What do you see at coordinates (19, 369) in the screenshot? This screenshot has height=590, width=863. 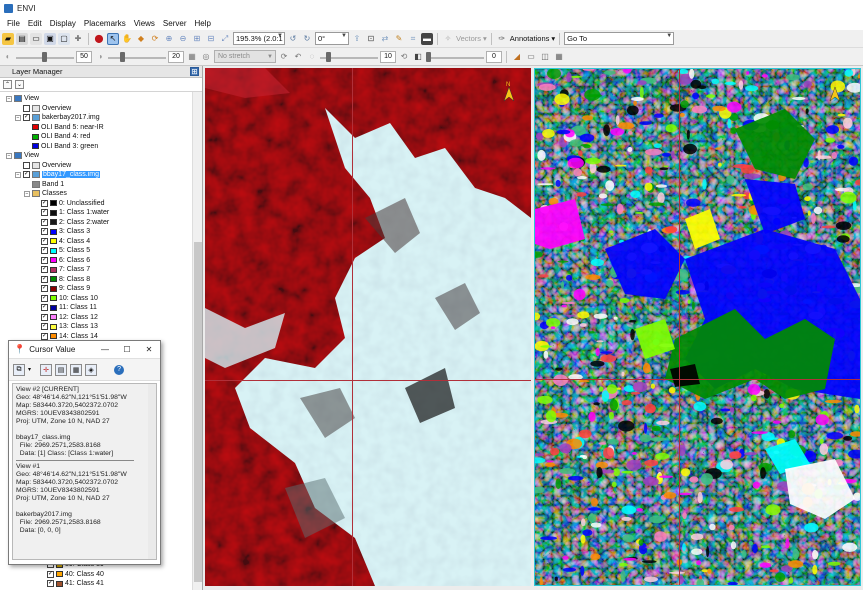 I see `copy-icon: ⧉` at bounding box center [19, 369].